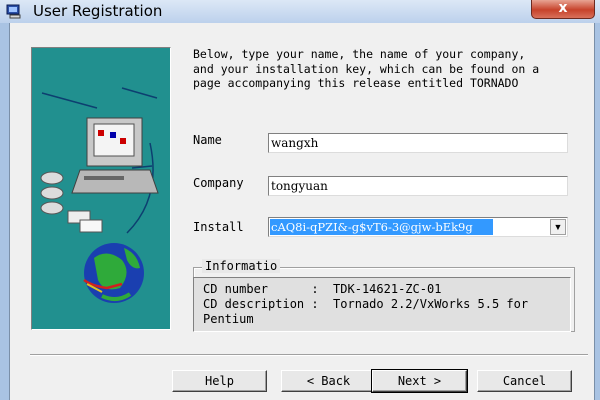 This screenshot has height=400, width=600. What do you see at coordinates (418, 143) in the screenshot?
I see `name-field: wangxh` at bounding box center [418, 143].